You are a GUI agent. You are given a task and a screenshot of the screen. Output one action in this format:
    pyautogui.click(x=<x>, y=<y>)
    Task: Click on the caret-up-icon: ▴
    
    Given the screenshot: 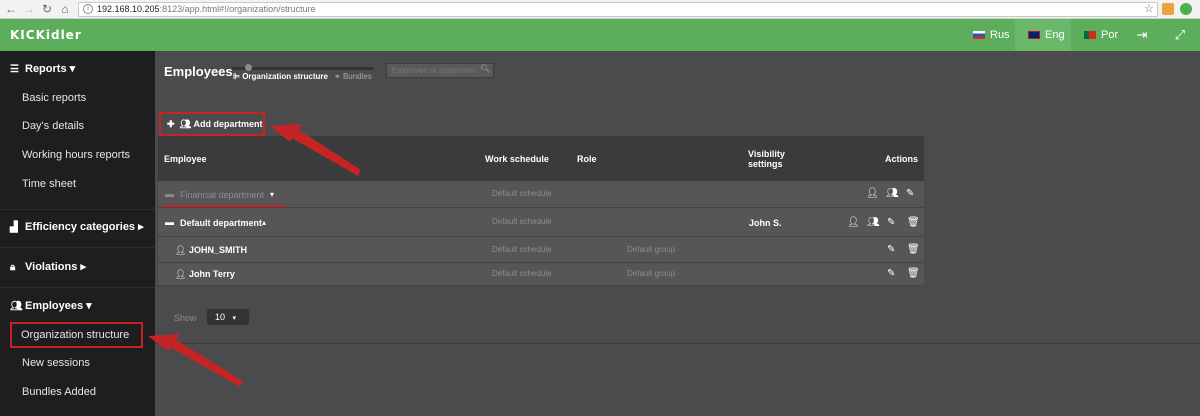 What is the action you would take?
    pyautogui.click(x=264, y=222)
    